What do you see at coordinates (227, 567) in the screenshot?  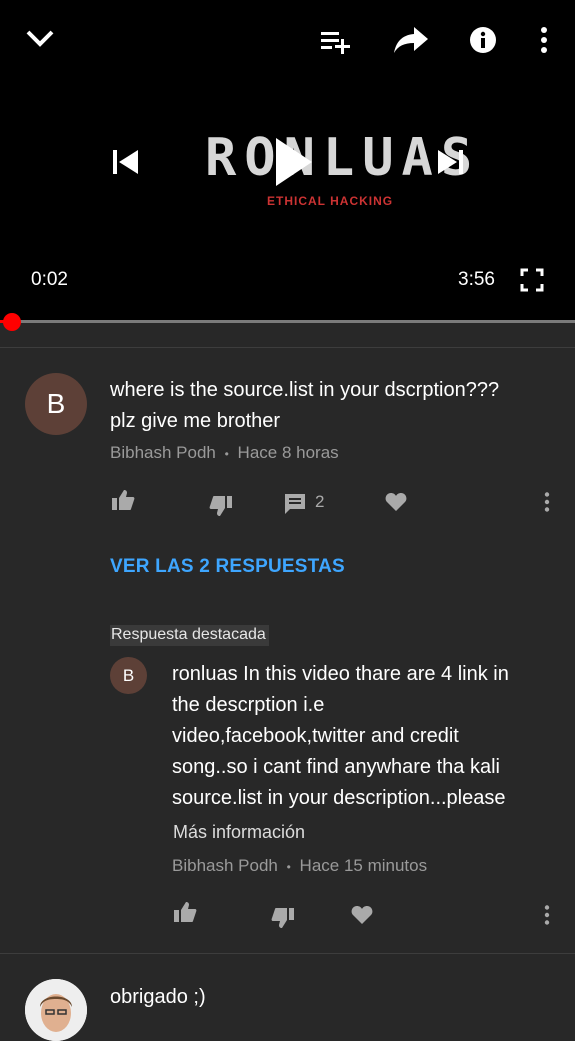 I see `view-replies-button: VER LAS 2 RESPUESTAS` at bounding box center [227, 567].